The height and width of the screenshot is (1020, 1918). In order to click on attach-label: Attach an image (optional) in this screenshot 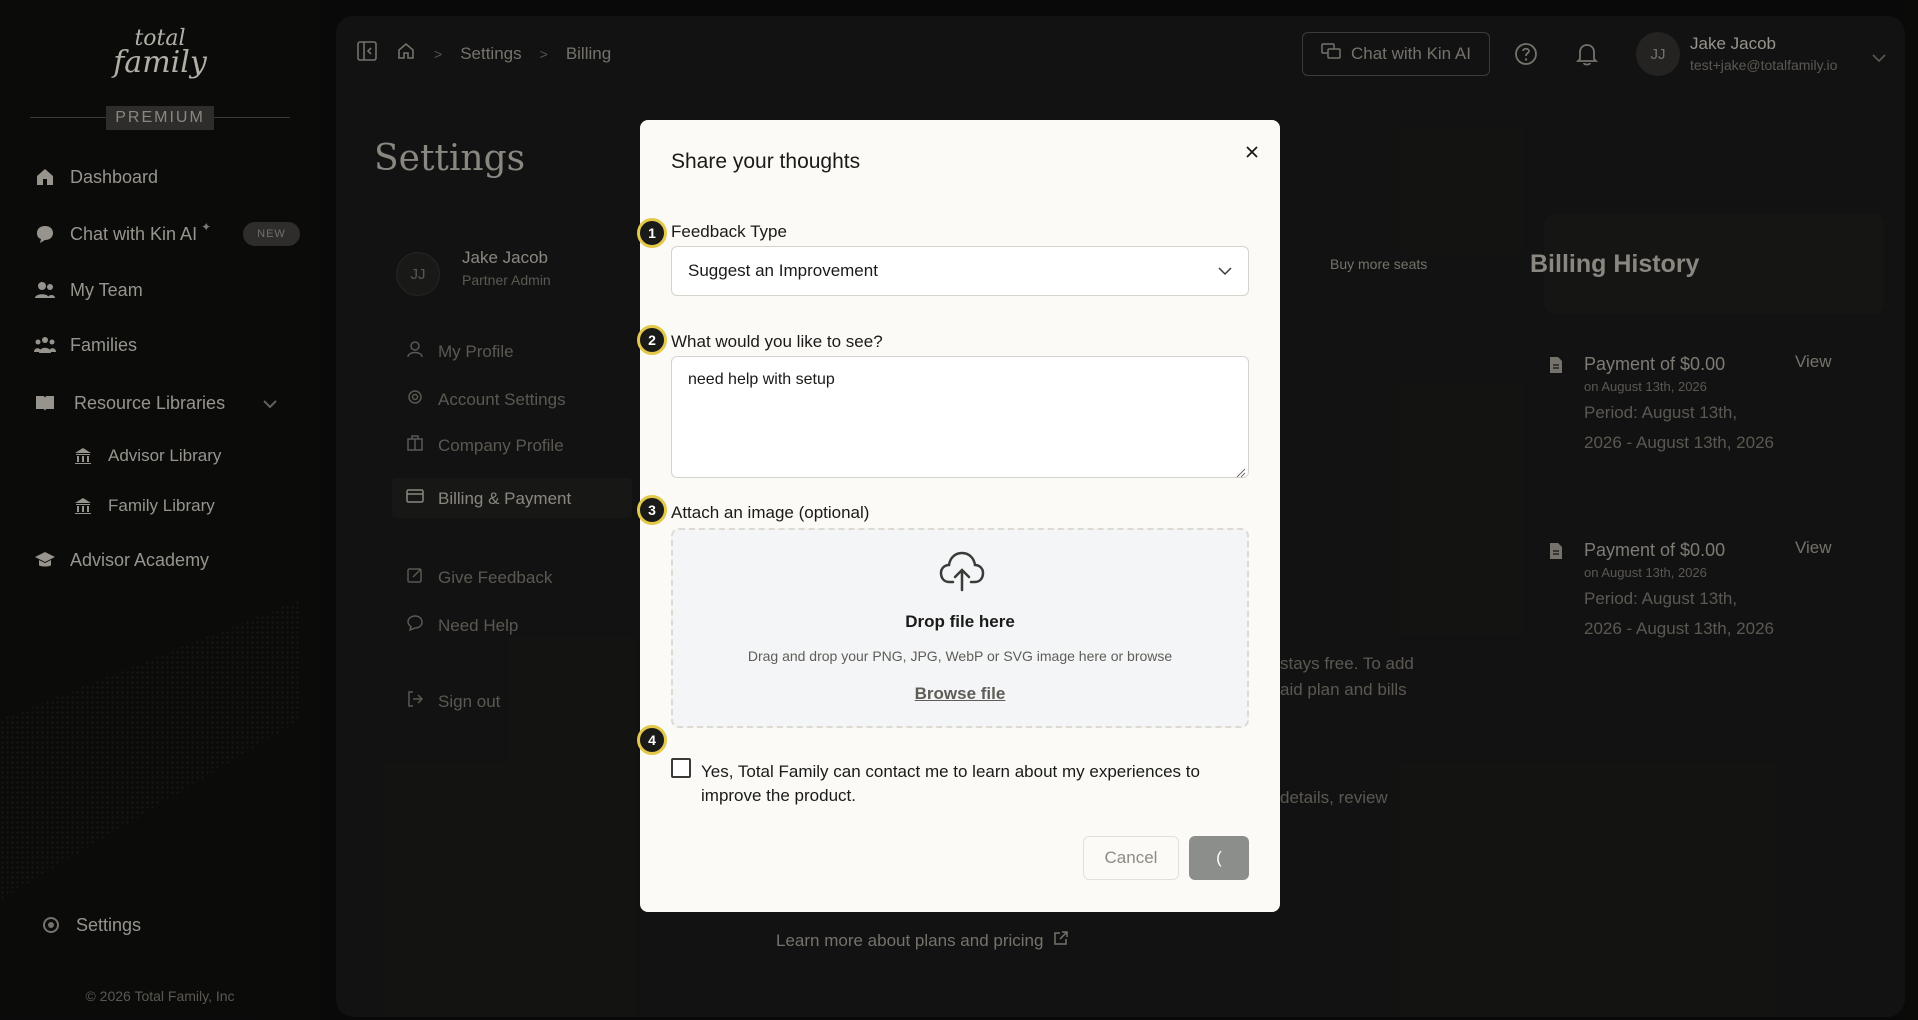, I will do `click(770, 512)`.